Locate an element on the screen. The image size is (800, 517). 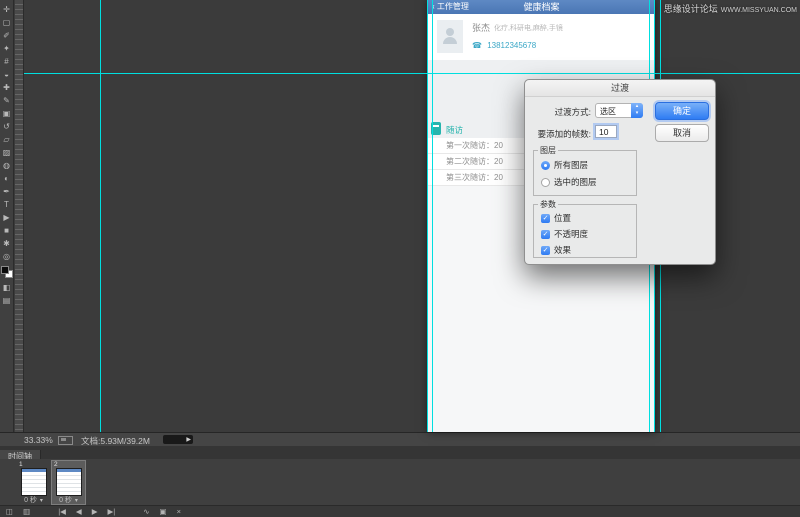
frames-to-add-input: 10 is located at coordinates (606, 131).